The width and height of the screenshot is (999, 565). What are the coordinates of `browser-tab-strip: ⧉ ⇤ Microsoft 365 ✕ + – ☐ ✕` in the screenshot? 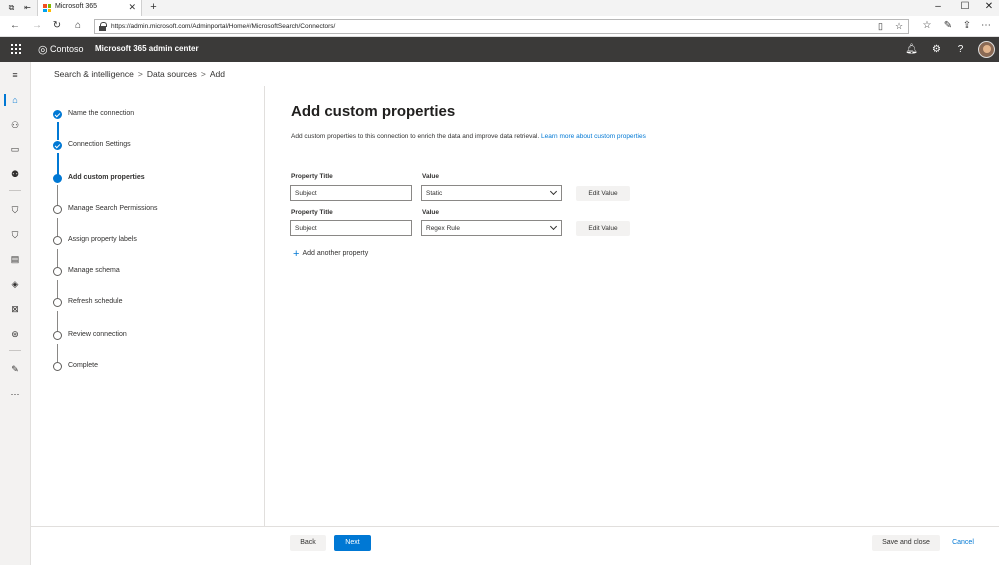 It's located at (499, 8).